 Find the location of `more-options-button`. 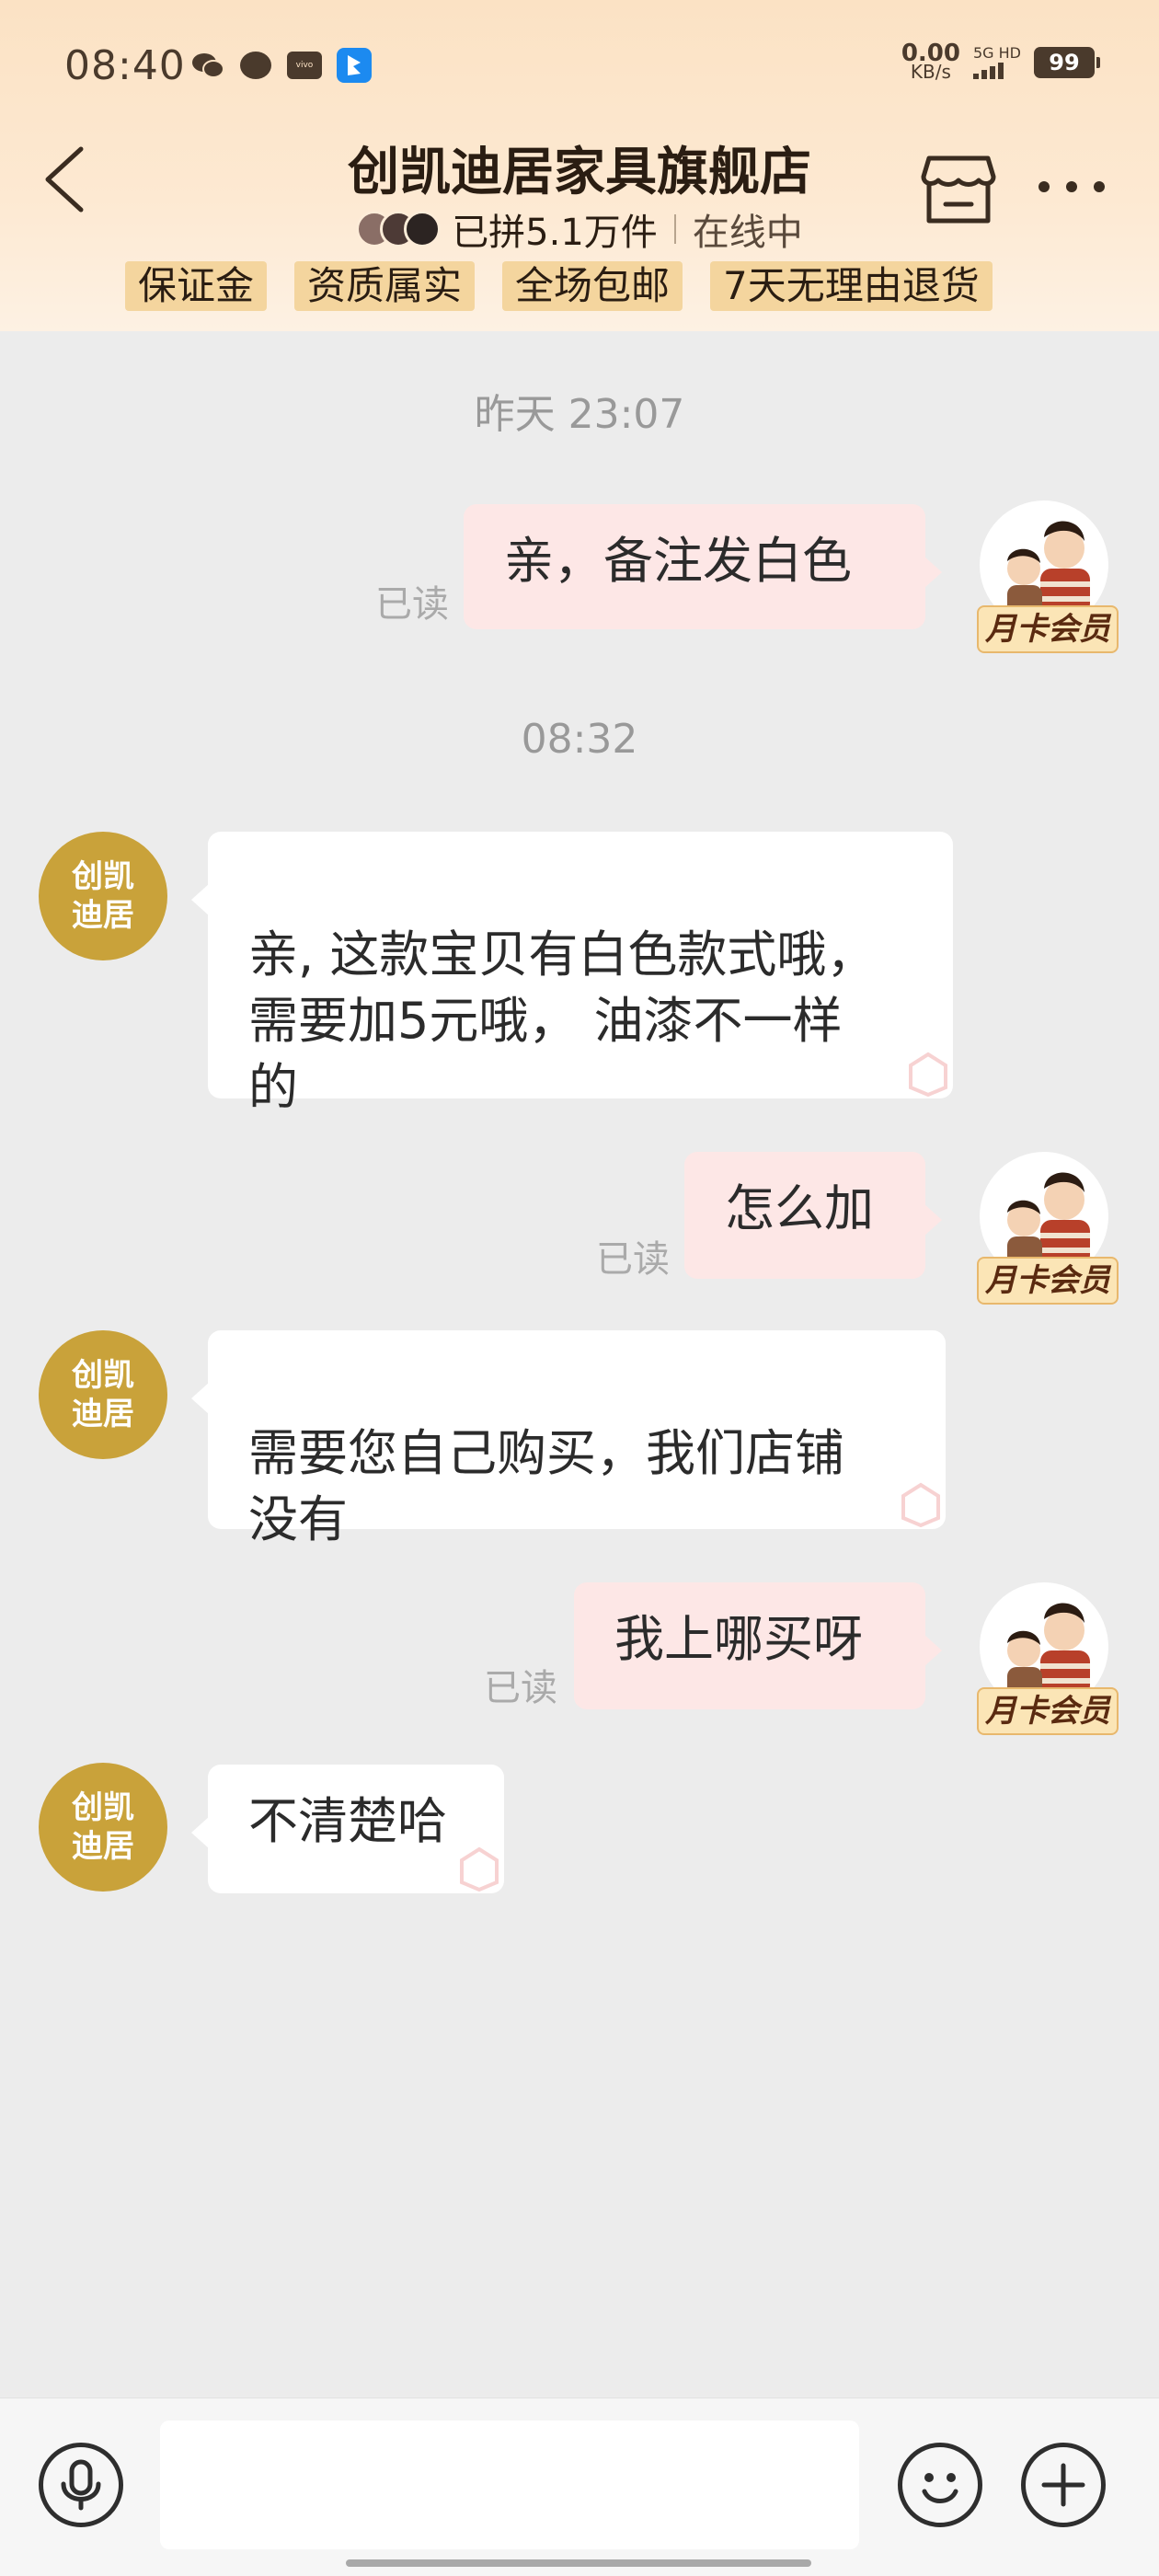

more-options-button is located at coordinates (1071, 187).